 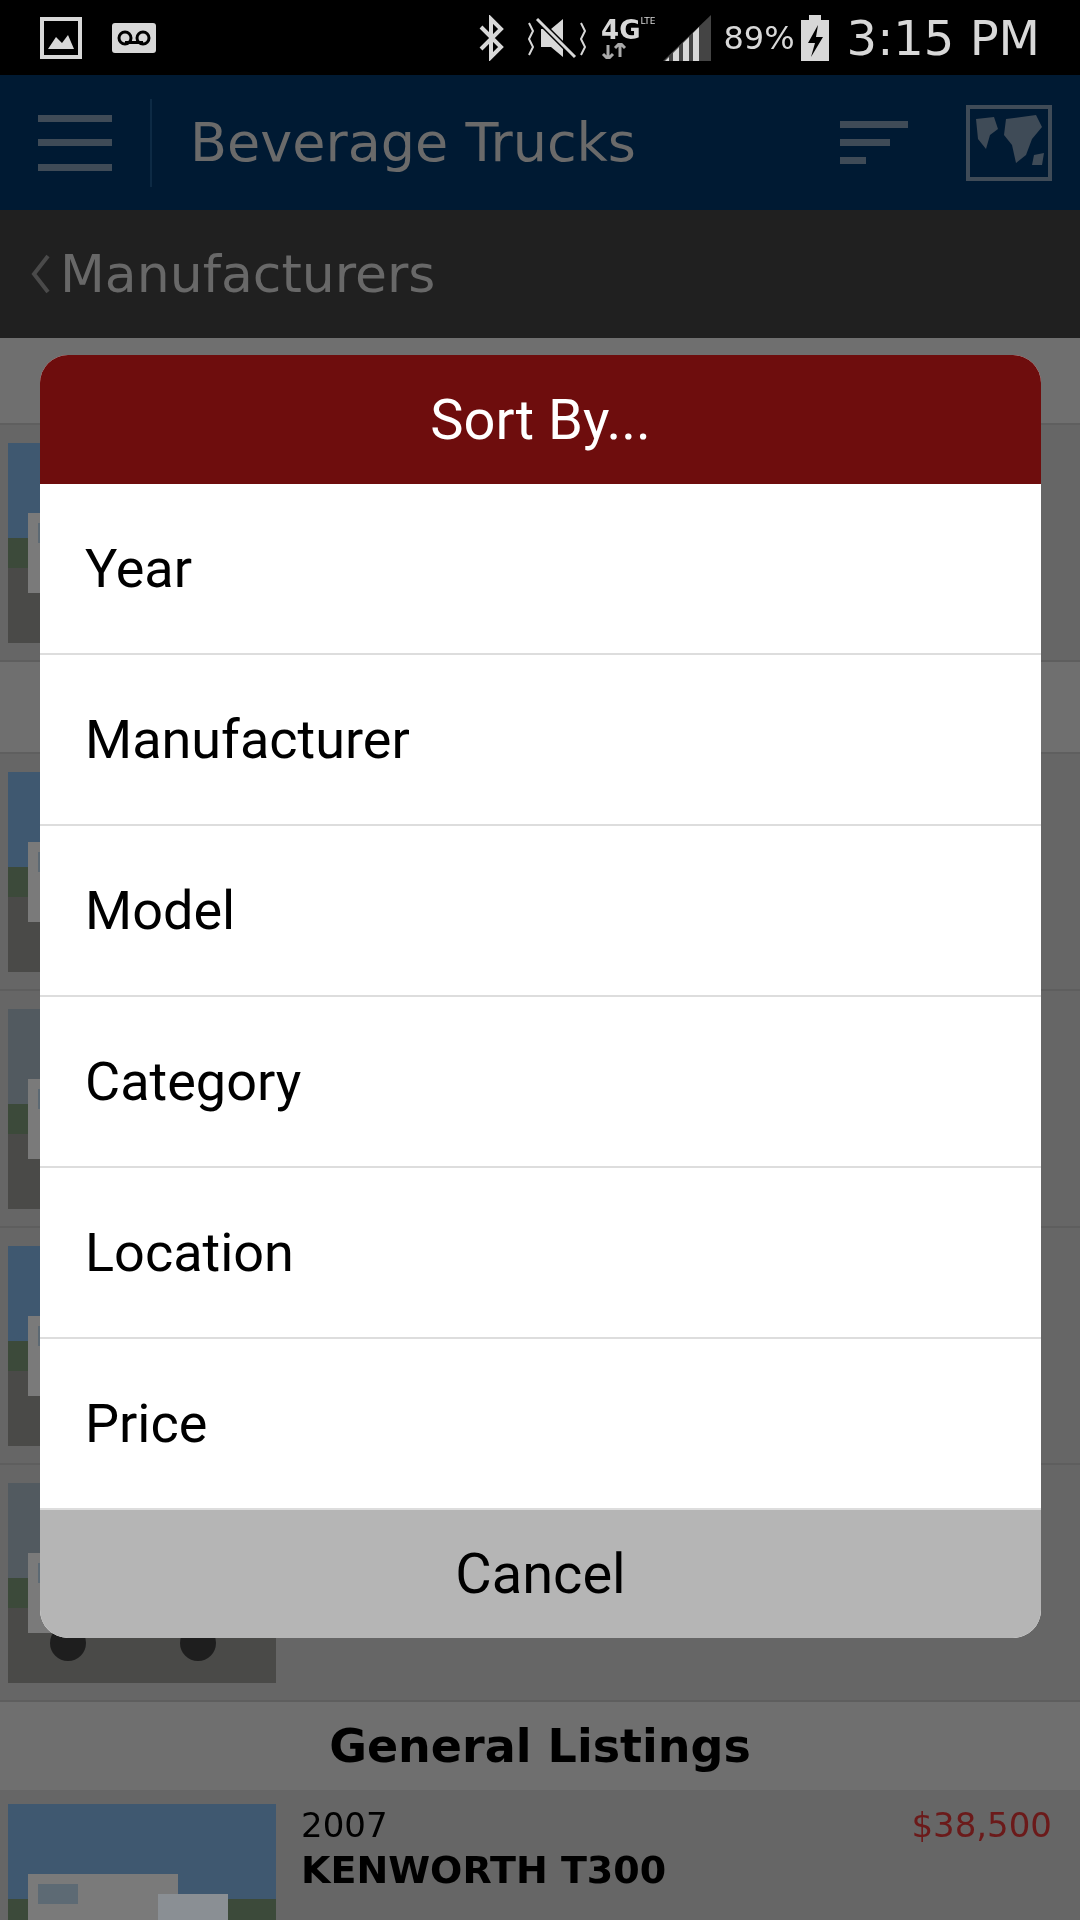 What do you see at coordinates (540, 1746) in the screenshot?
I see `section-heading: General Listings` at bounding box center [540, 1746].